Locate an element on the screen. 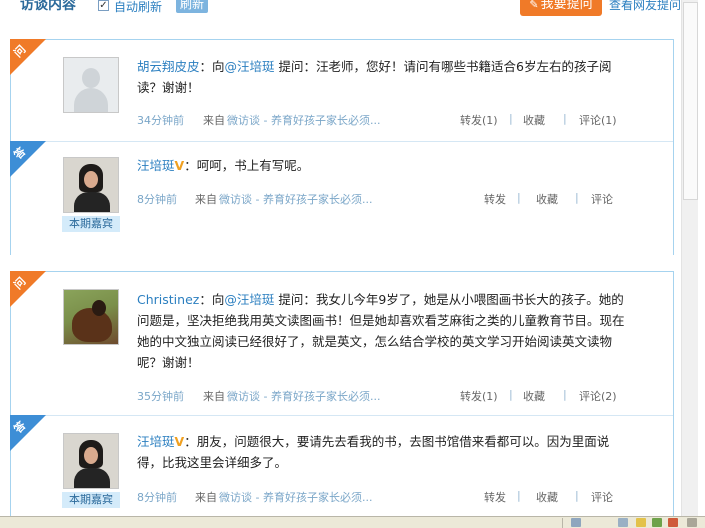 This screenshot has width=705, height=528. auto-refresh-checkbox: ✓ is located at coordinates (103, 5).